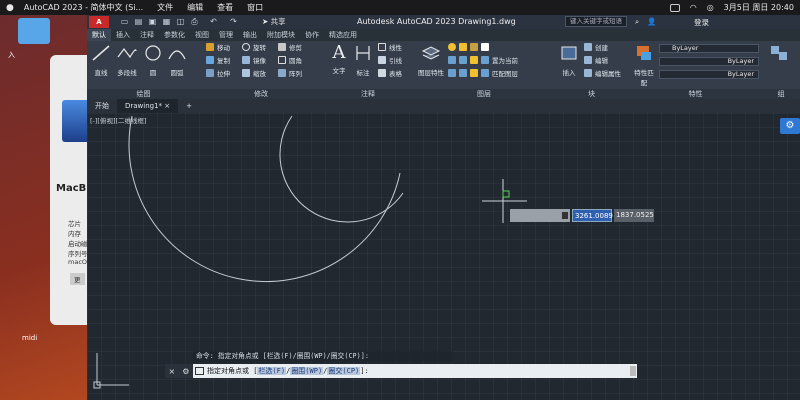 This screenshot has width=800, height=400. Describe the element at coordinates (185, 371) in the screenshot. I see `customize-icon: ⚙` at that location.